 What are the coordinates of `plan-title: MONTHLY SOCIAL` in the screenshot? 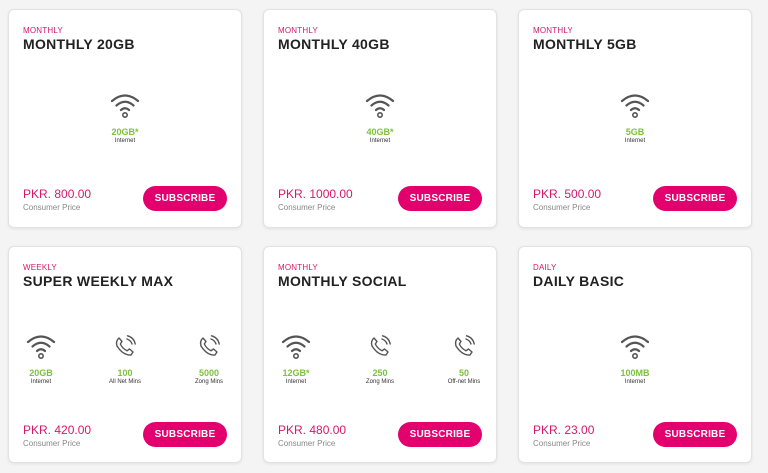 It's located at (342, 281).